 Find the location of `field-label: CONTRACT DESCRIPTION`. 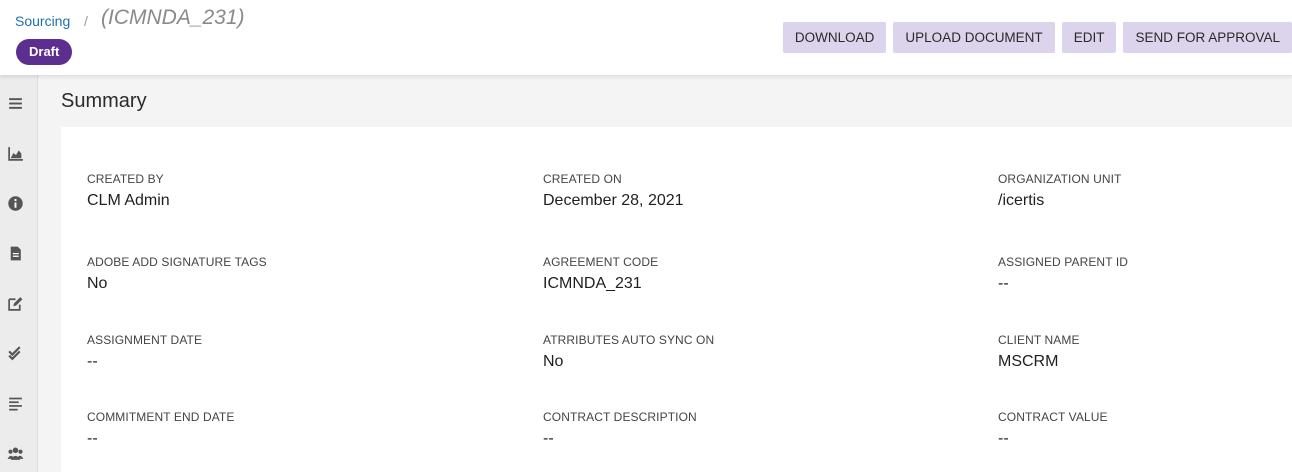

field-label: CONTRACT DESCRIPTION is located at coordinates (620, 417).